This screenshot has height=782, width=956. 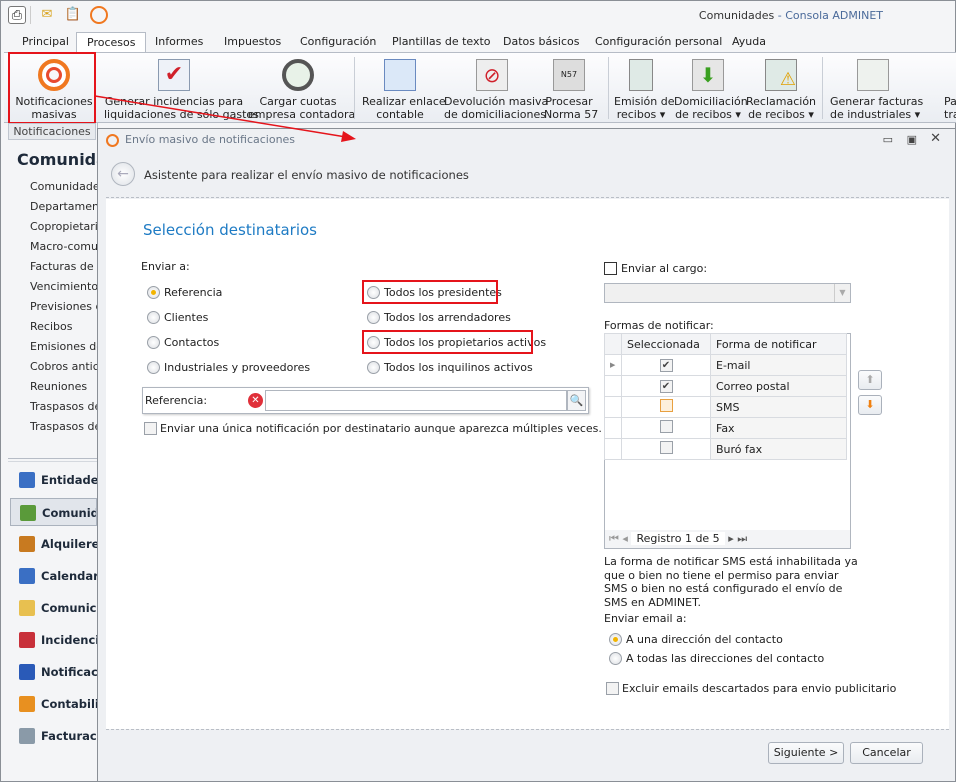 What do you see at coordinates (255, 400) in the screenshot?
I see `clear-icon: ✕` at bounding box center [255, 400].